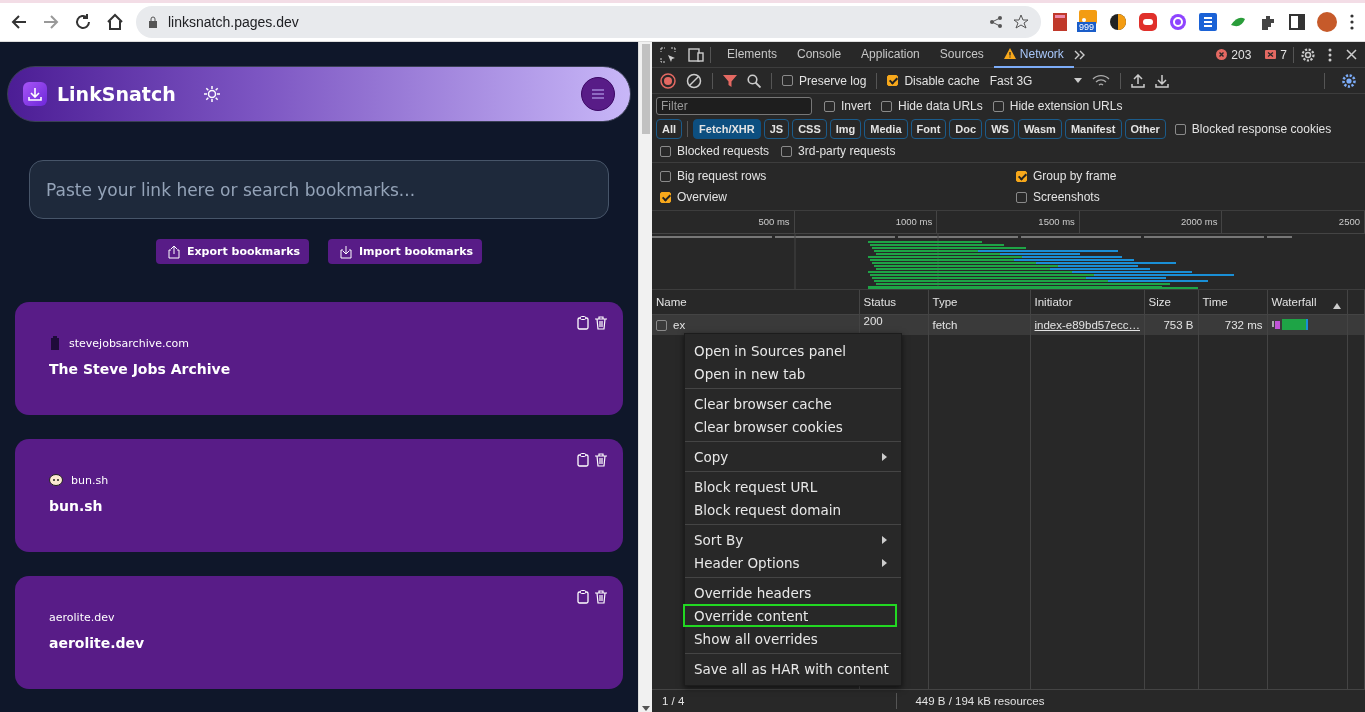  What do you see at coordinates (838, 176) in the screenshot?
I see `checkbox-option: Big request rows` at bounding box center [838, 176].